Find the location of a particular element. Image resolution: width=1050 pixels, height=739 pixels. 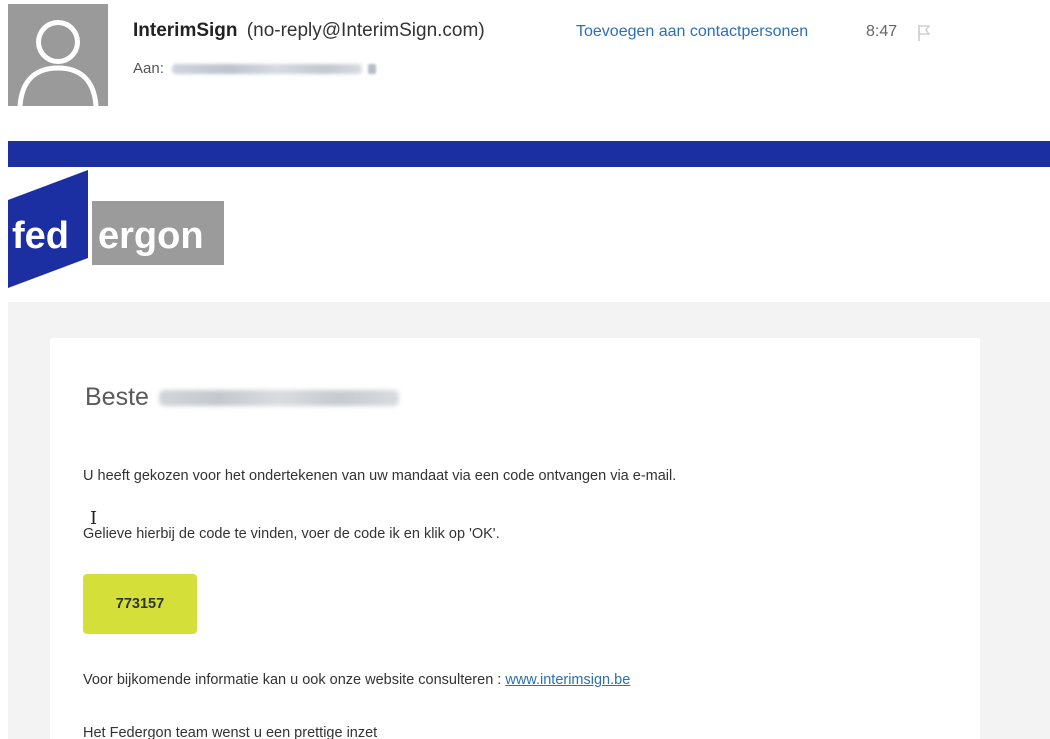

add-contact-link: Toevoegen aan contactpersonen is located at coordinates (692, 32).